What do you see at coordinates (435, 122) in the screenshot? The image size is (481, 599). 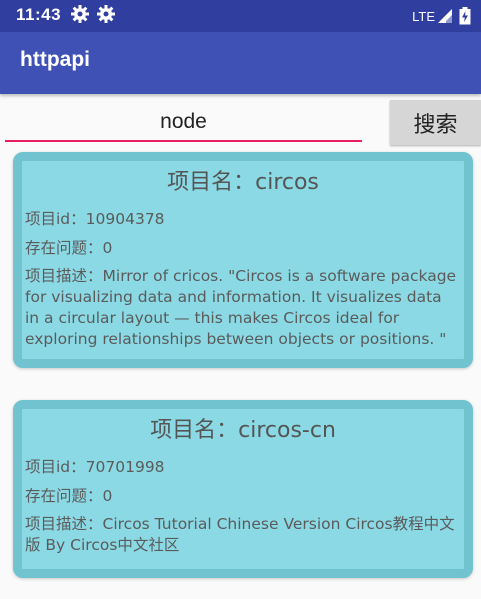 I see `search-button: 搜索` at bounding box center [435, 122].